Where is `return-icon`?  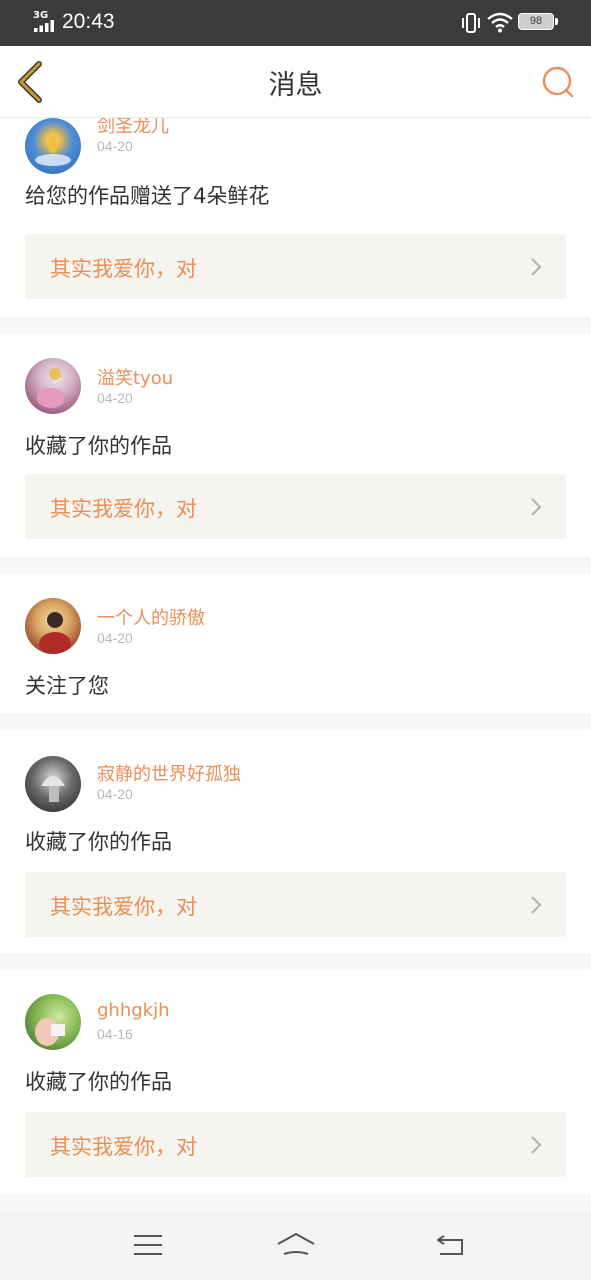 return-icon is located at coordinates (450, 1245).